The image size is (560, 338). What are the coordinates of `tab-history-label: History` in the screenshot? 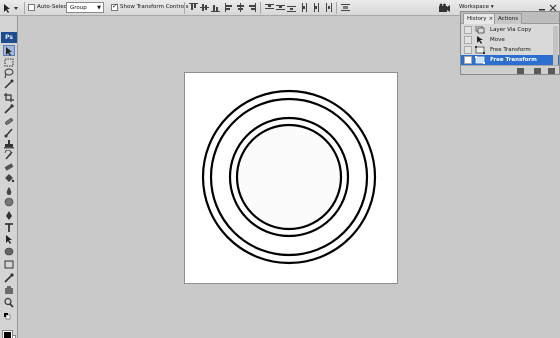 It's located at (477, 19).